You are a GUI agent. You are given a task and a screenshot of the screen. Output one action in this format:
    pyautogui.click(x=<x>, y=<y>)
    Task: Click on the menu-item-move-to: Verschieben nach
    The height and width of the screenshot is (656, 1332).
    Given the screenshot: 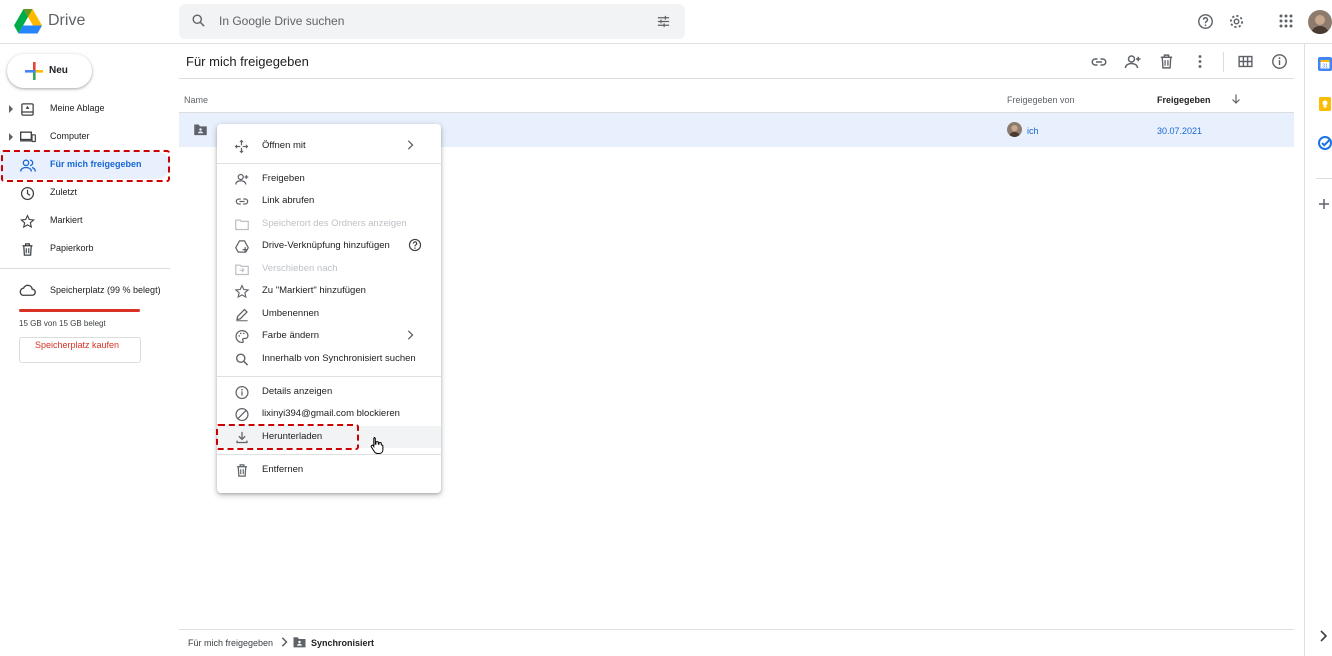 What is the action you would take?
    pyautogui.click(x=329, y=269)
    